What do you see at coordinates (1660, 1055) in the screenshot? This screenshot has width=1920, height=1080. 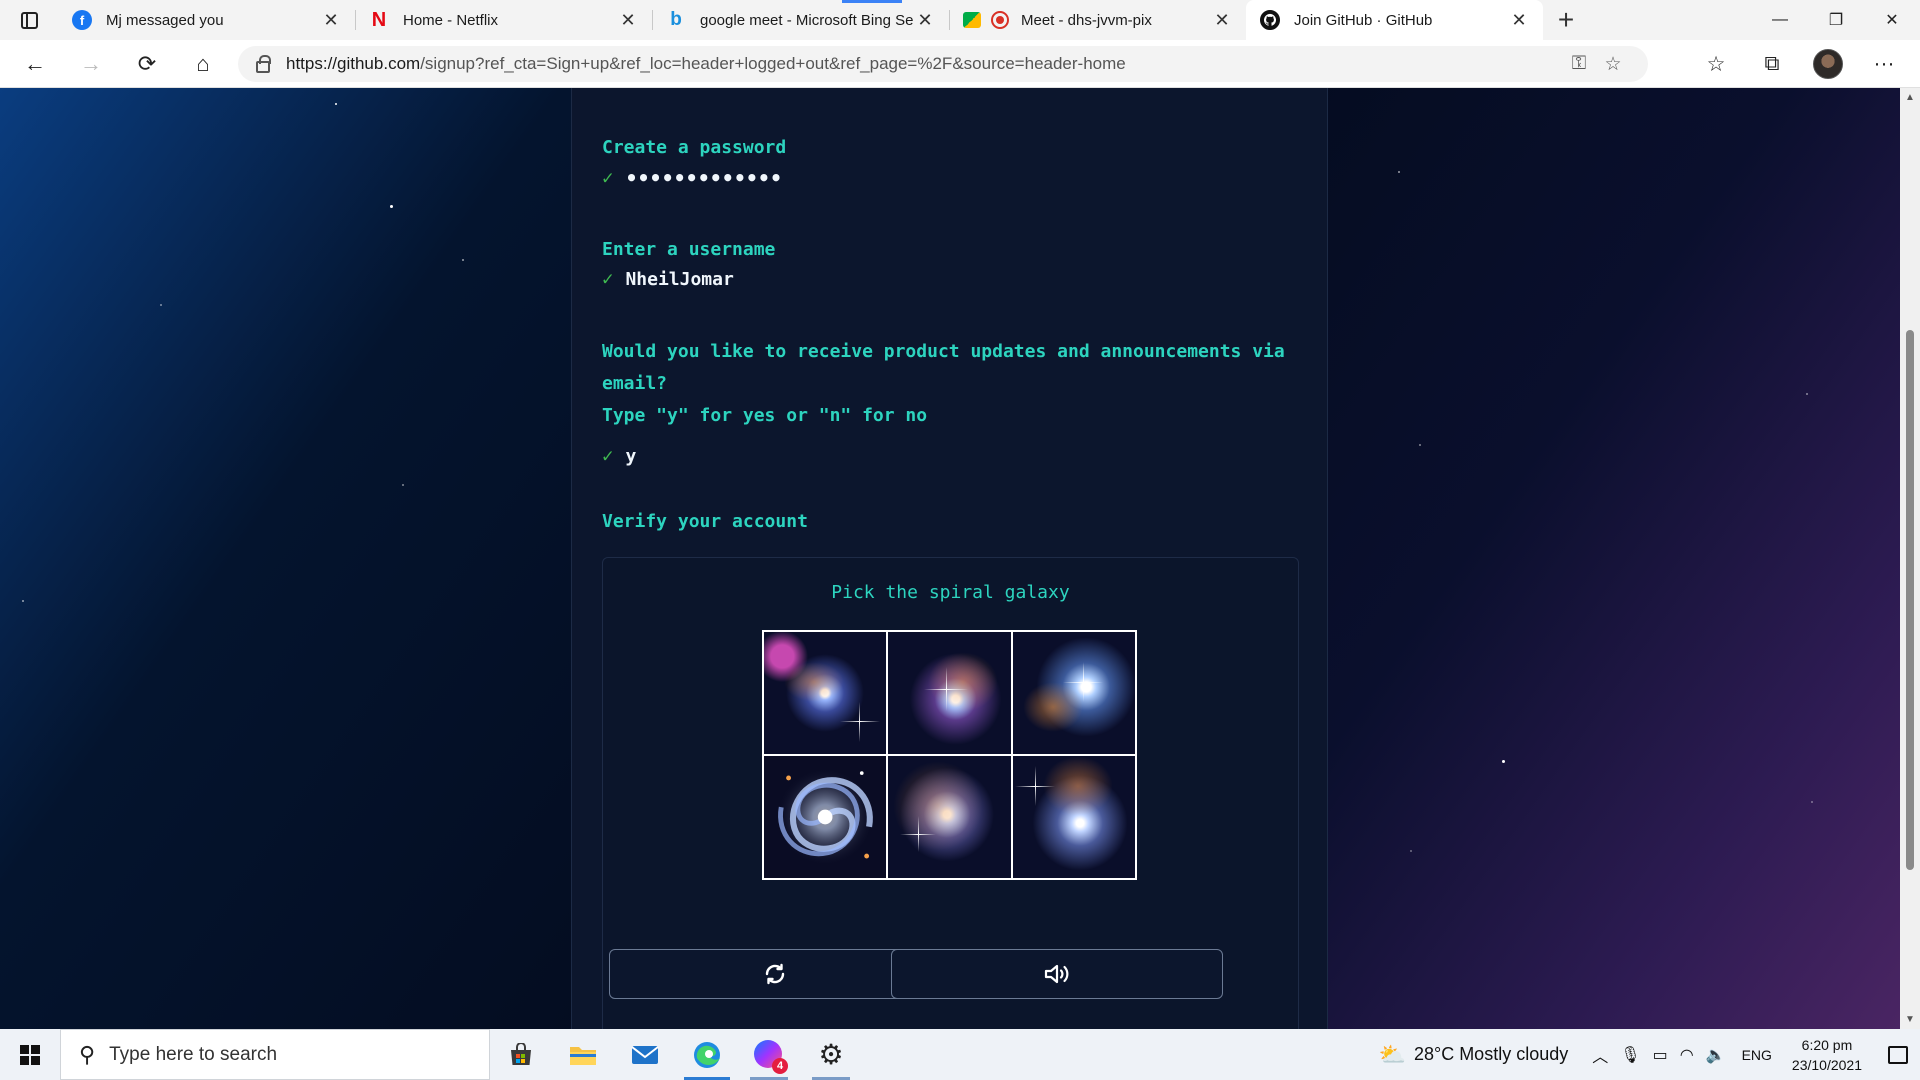 I see `battery-icon: ▭` at bounding box center [1660, 1055].